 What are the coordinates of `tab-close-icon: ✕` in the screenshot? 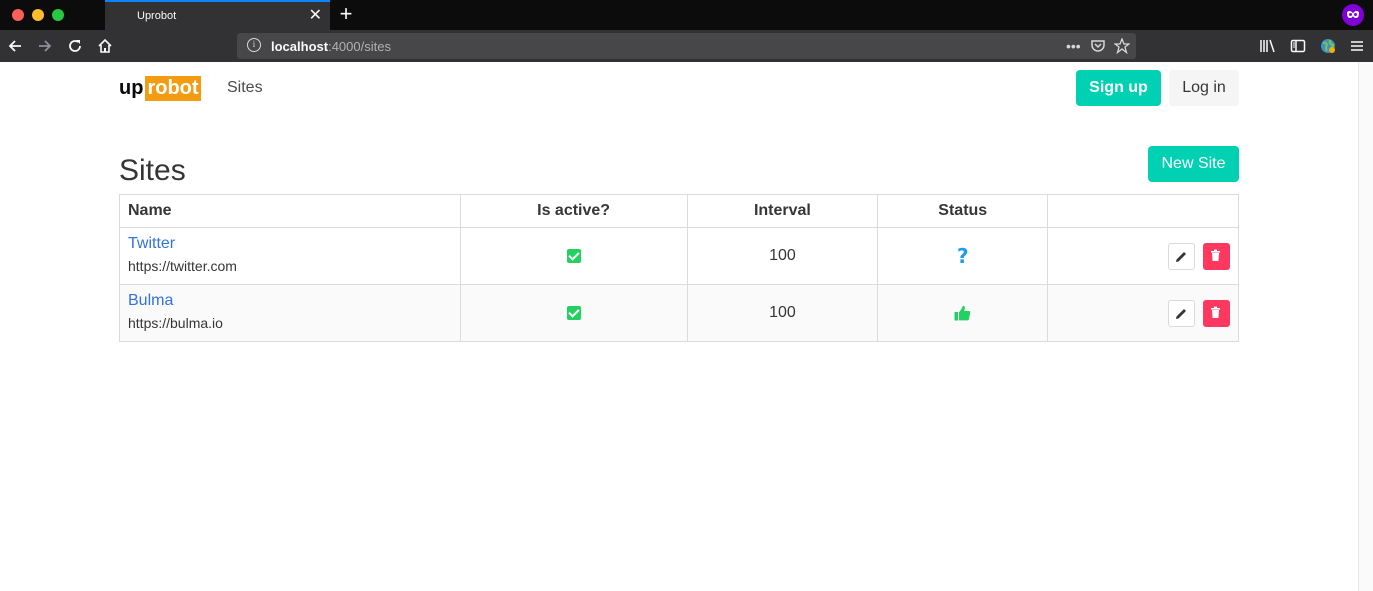 It's located at (315, 16).